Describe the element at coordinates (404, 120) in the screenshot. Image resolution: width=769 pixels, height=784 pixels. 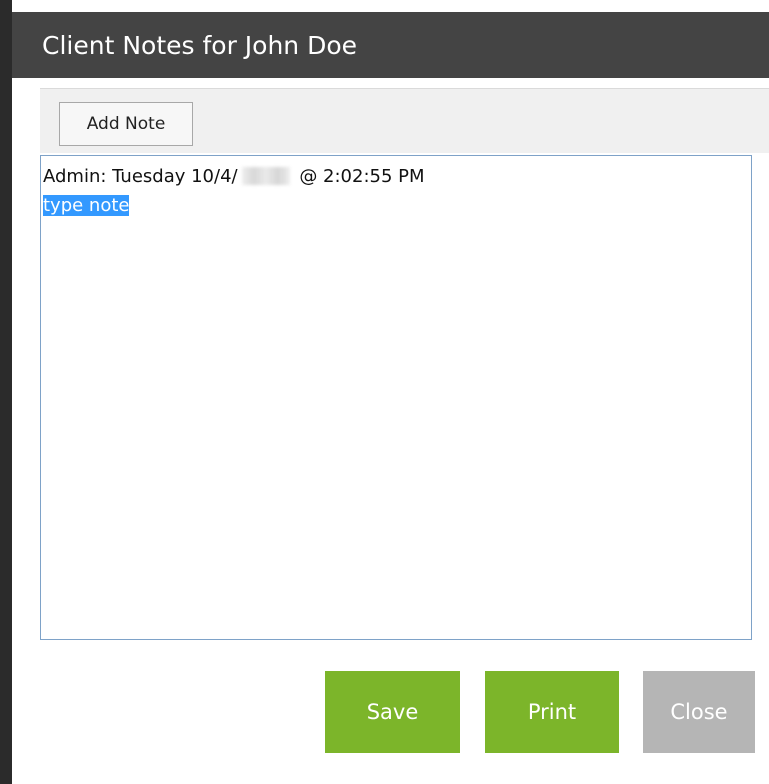
I see `notes-toolbar: Add Note` at that location.